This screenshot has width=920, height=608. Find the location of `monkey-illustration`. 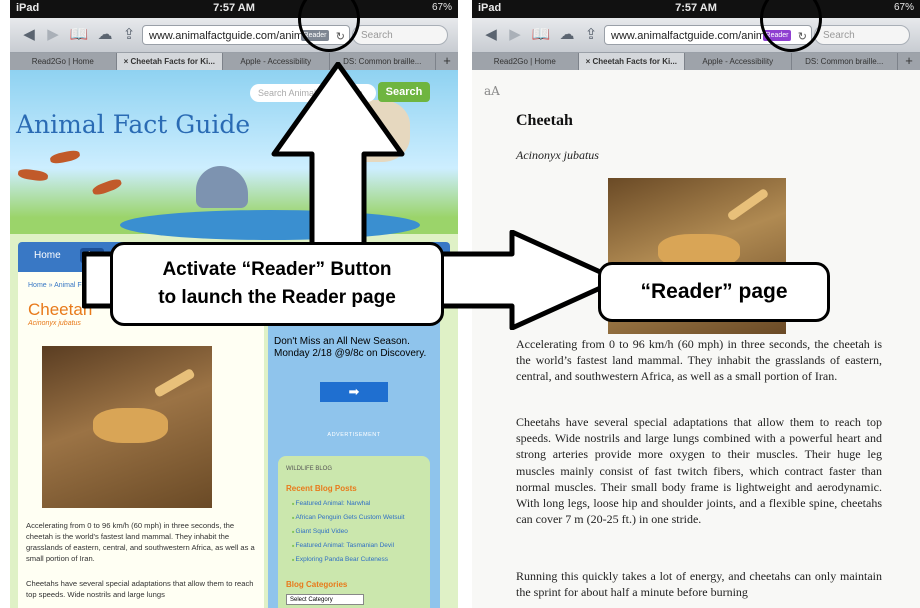

monkey-illustration is located at coordinates (375, 131).